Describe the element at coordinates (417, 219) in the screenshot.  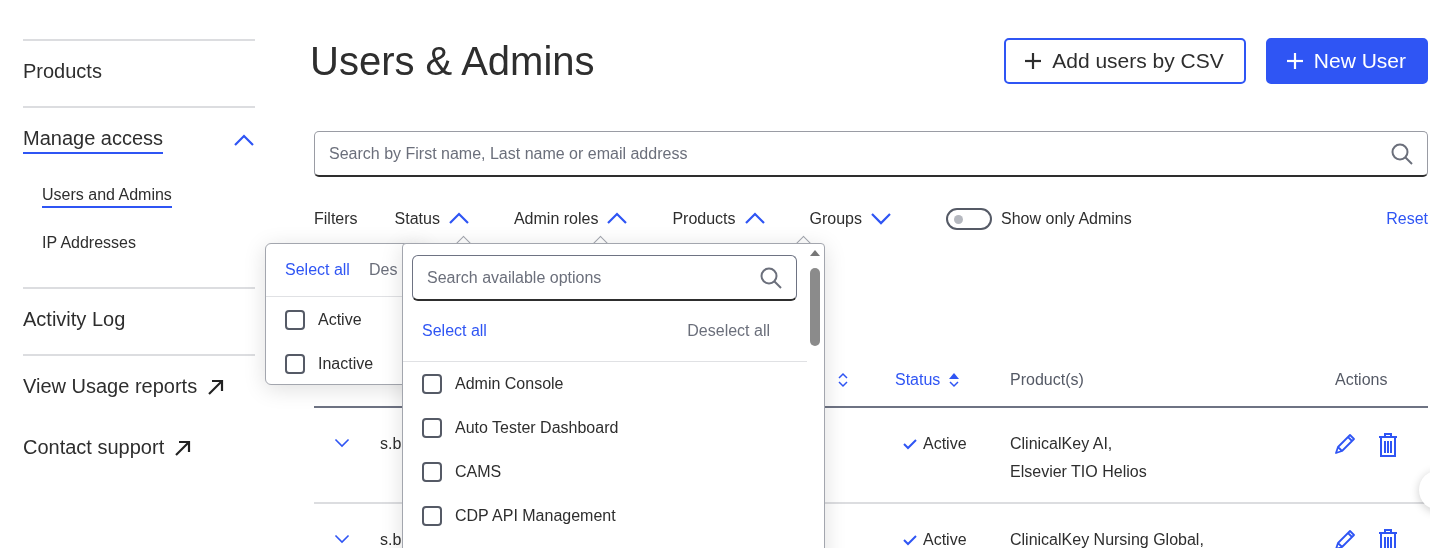
I see `filter-dropdown: Status` at that location.